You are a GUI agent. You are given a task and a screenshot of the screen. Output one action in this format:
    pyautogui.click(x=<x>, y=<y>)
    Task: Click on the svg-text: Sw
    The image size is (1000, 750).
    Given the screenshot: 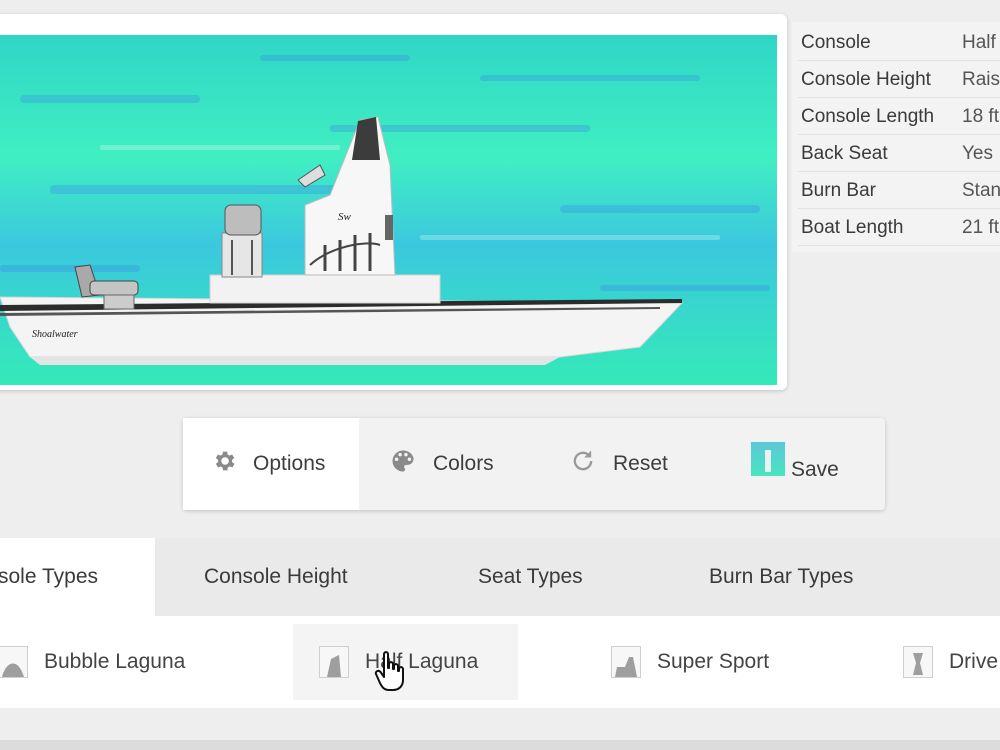 What is the action you would take?
    pyautogui.click(x=345, y=217)
    